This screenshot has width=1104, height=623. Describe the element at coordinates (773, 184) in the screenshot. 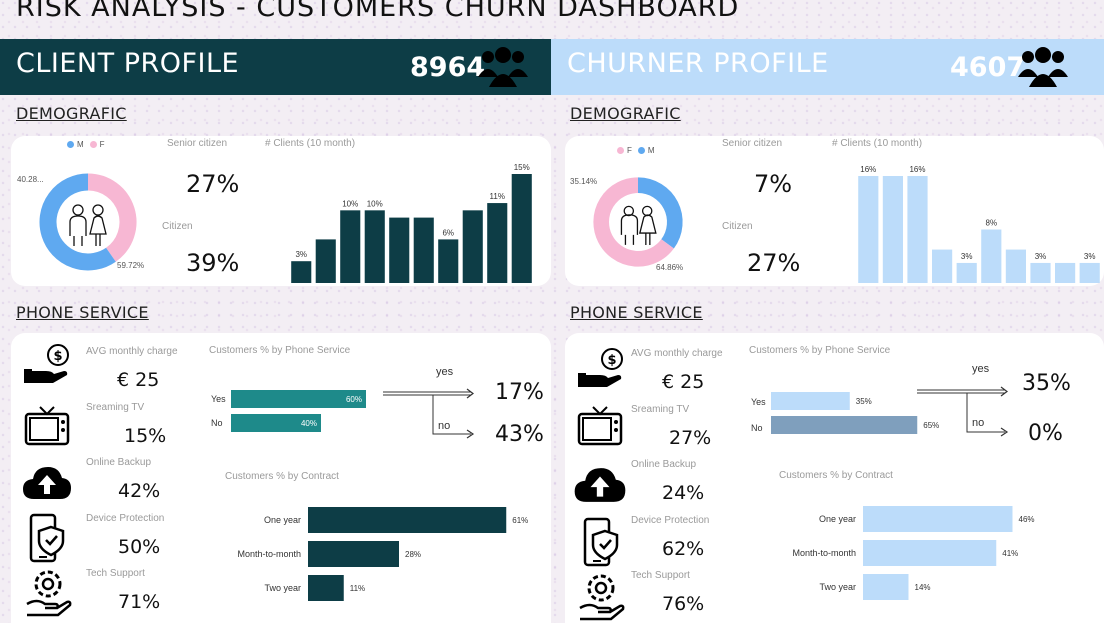

I see `churner-senior-value: 7%` at that location.